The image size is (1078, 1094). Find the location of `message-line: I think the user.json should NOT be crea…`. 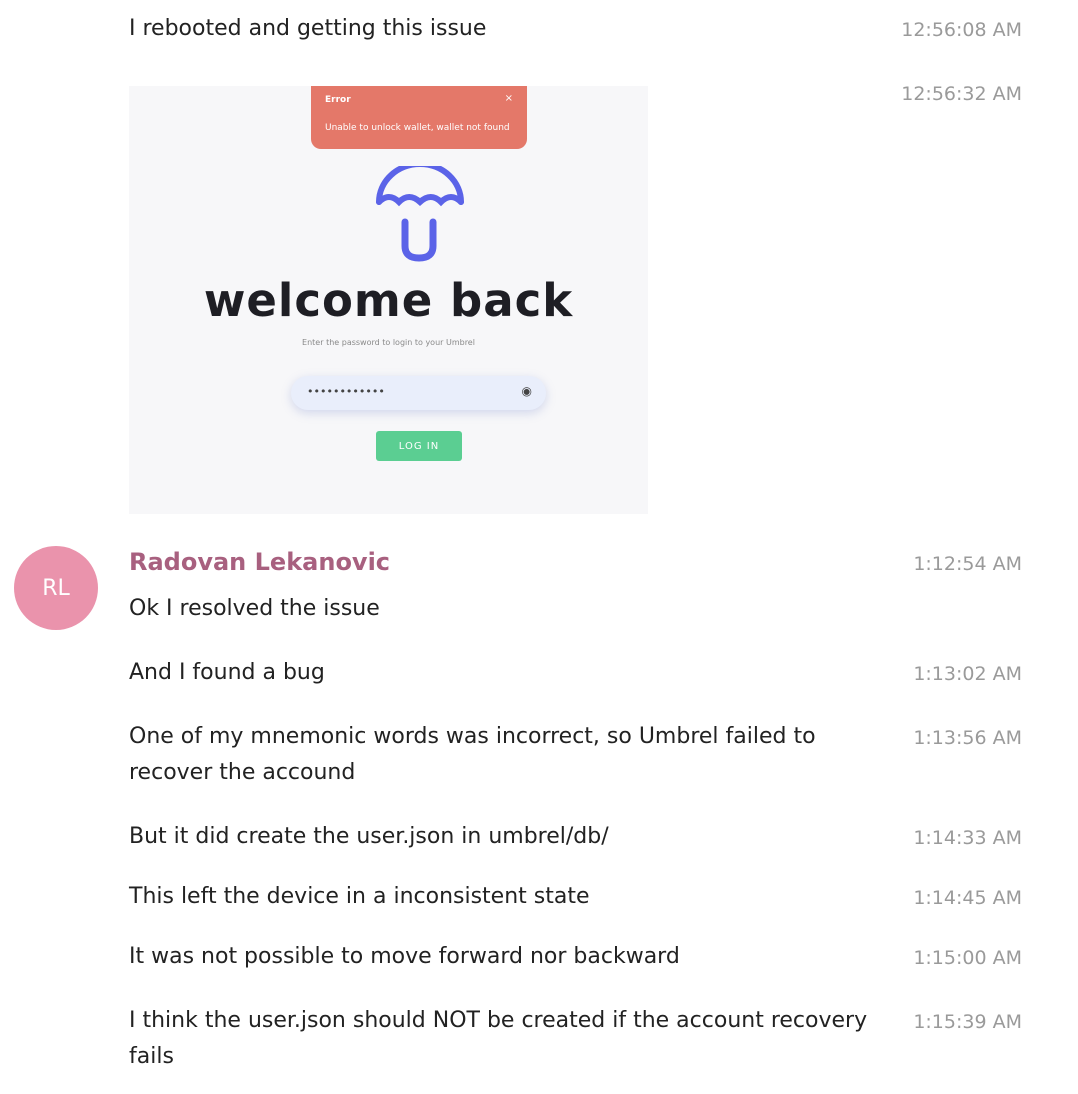

message-line: I think the user.json should NOT be crea… is located at coordinates (498, 1020).